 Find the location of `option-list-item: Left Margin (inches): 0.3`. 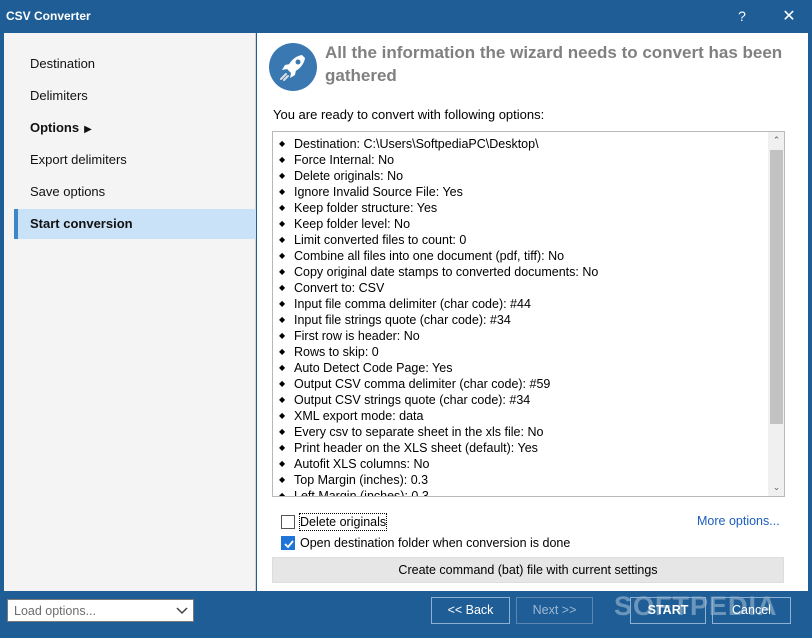

option-list-item: Left Margin (inches): 0.3 is located at coordinates (520, 492).